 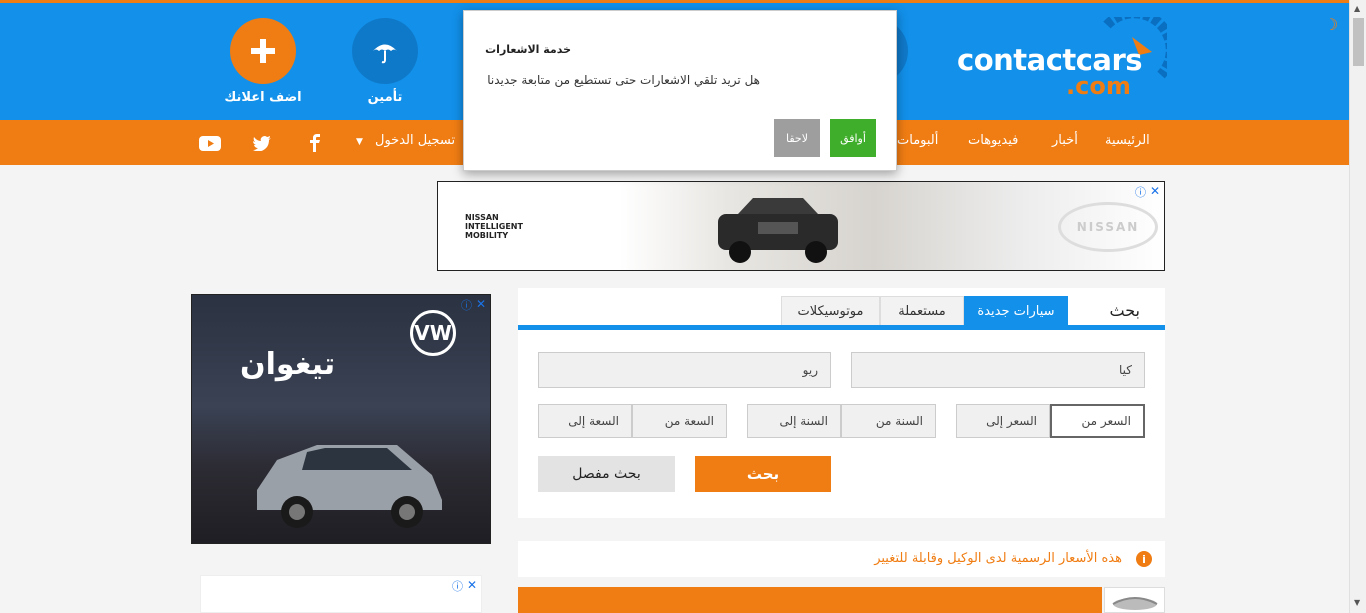 I want to click on search-button: بحث, so click(x=763, y=474).